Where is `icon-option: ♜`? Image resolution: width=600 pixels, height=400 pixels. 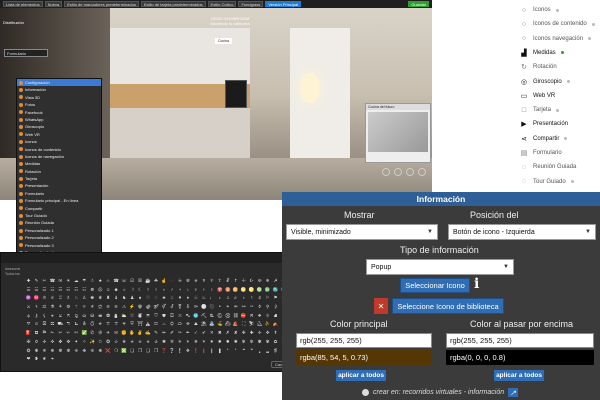
icon-option: ♜ is located at coordinates (108, 298).